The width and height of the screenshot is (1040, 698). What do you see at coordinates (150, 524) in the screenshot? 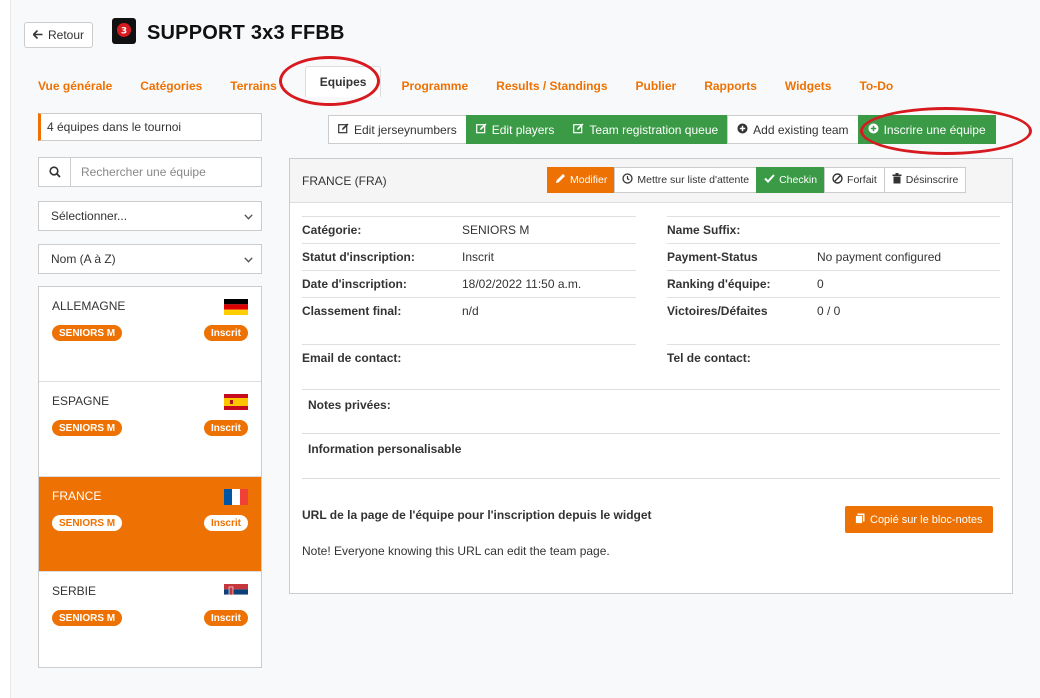
I see `team-item-france: FRANCE SENIORS M Inscrit` at bounding box center [150, 524].